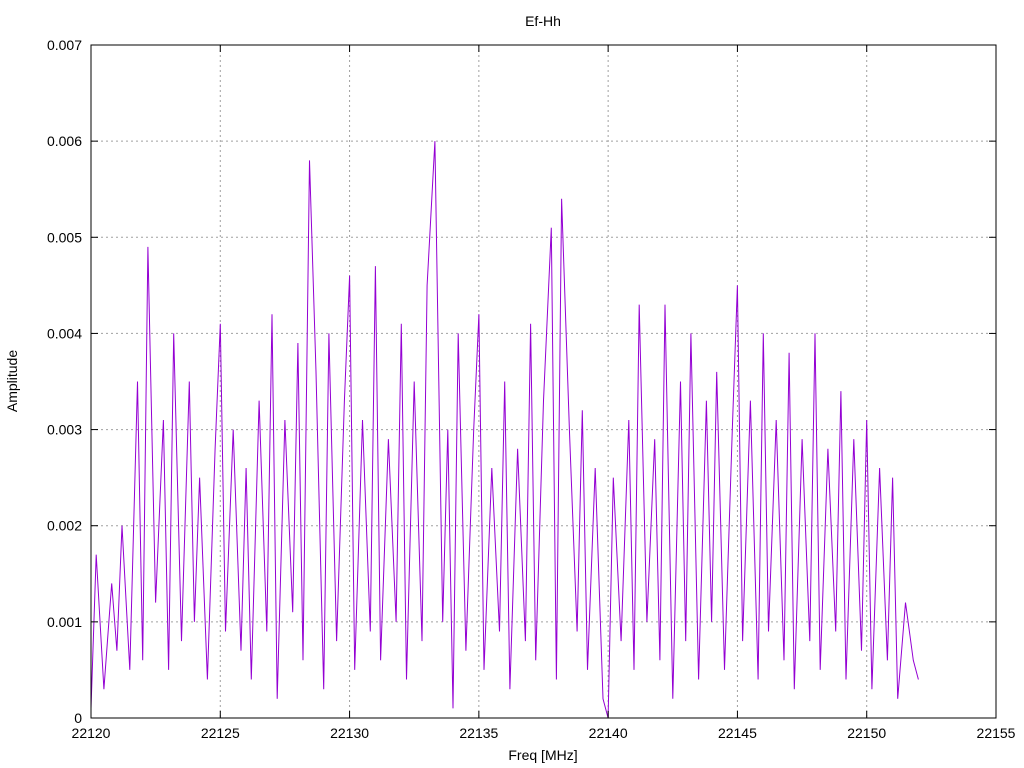 This screenshot has height=768, width=1024. I want to click on y-tick-label: 0.005, so click(64, 237).